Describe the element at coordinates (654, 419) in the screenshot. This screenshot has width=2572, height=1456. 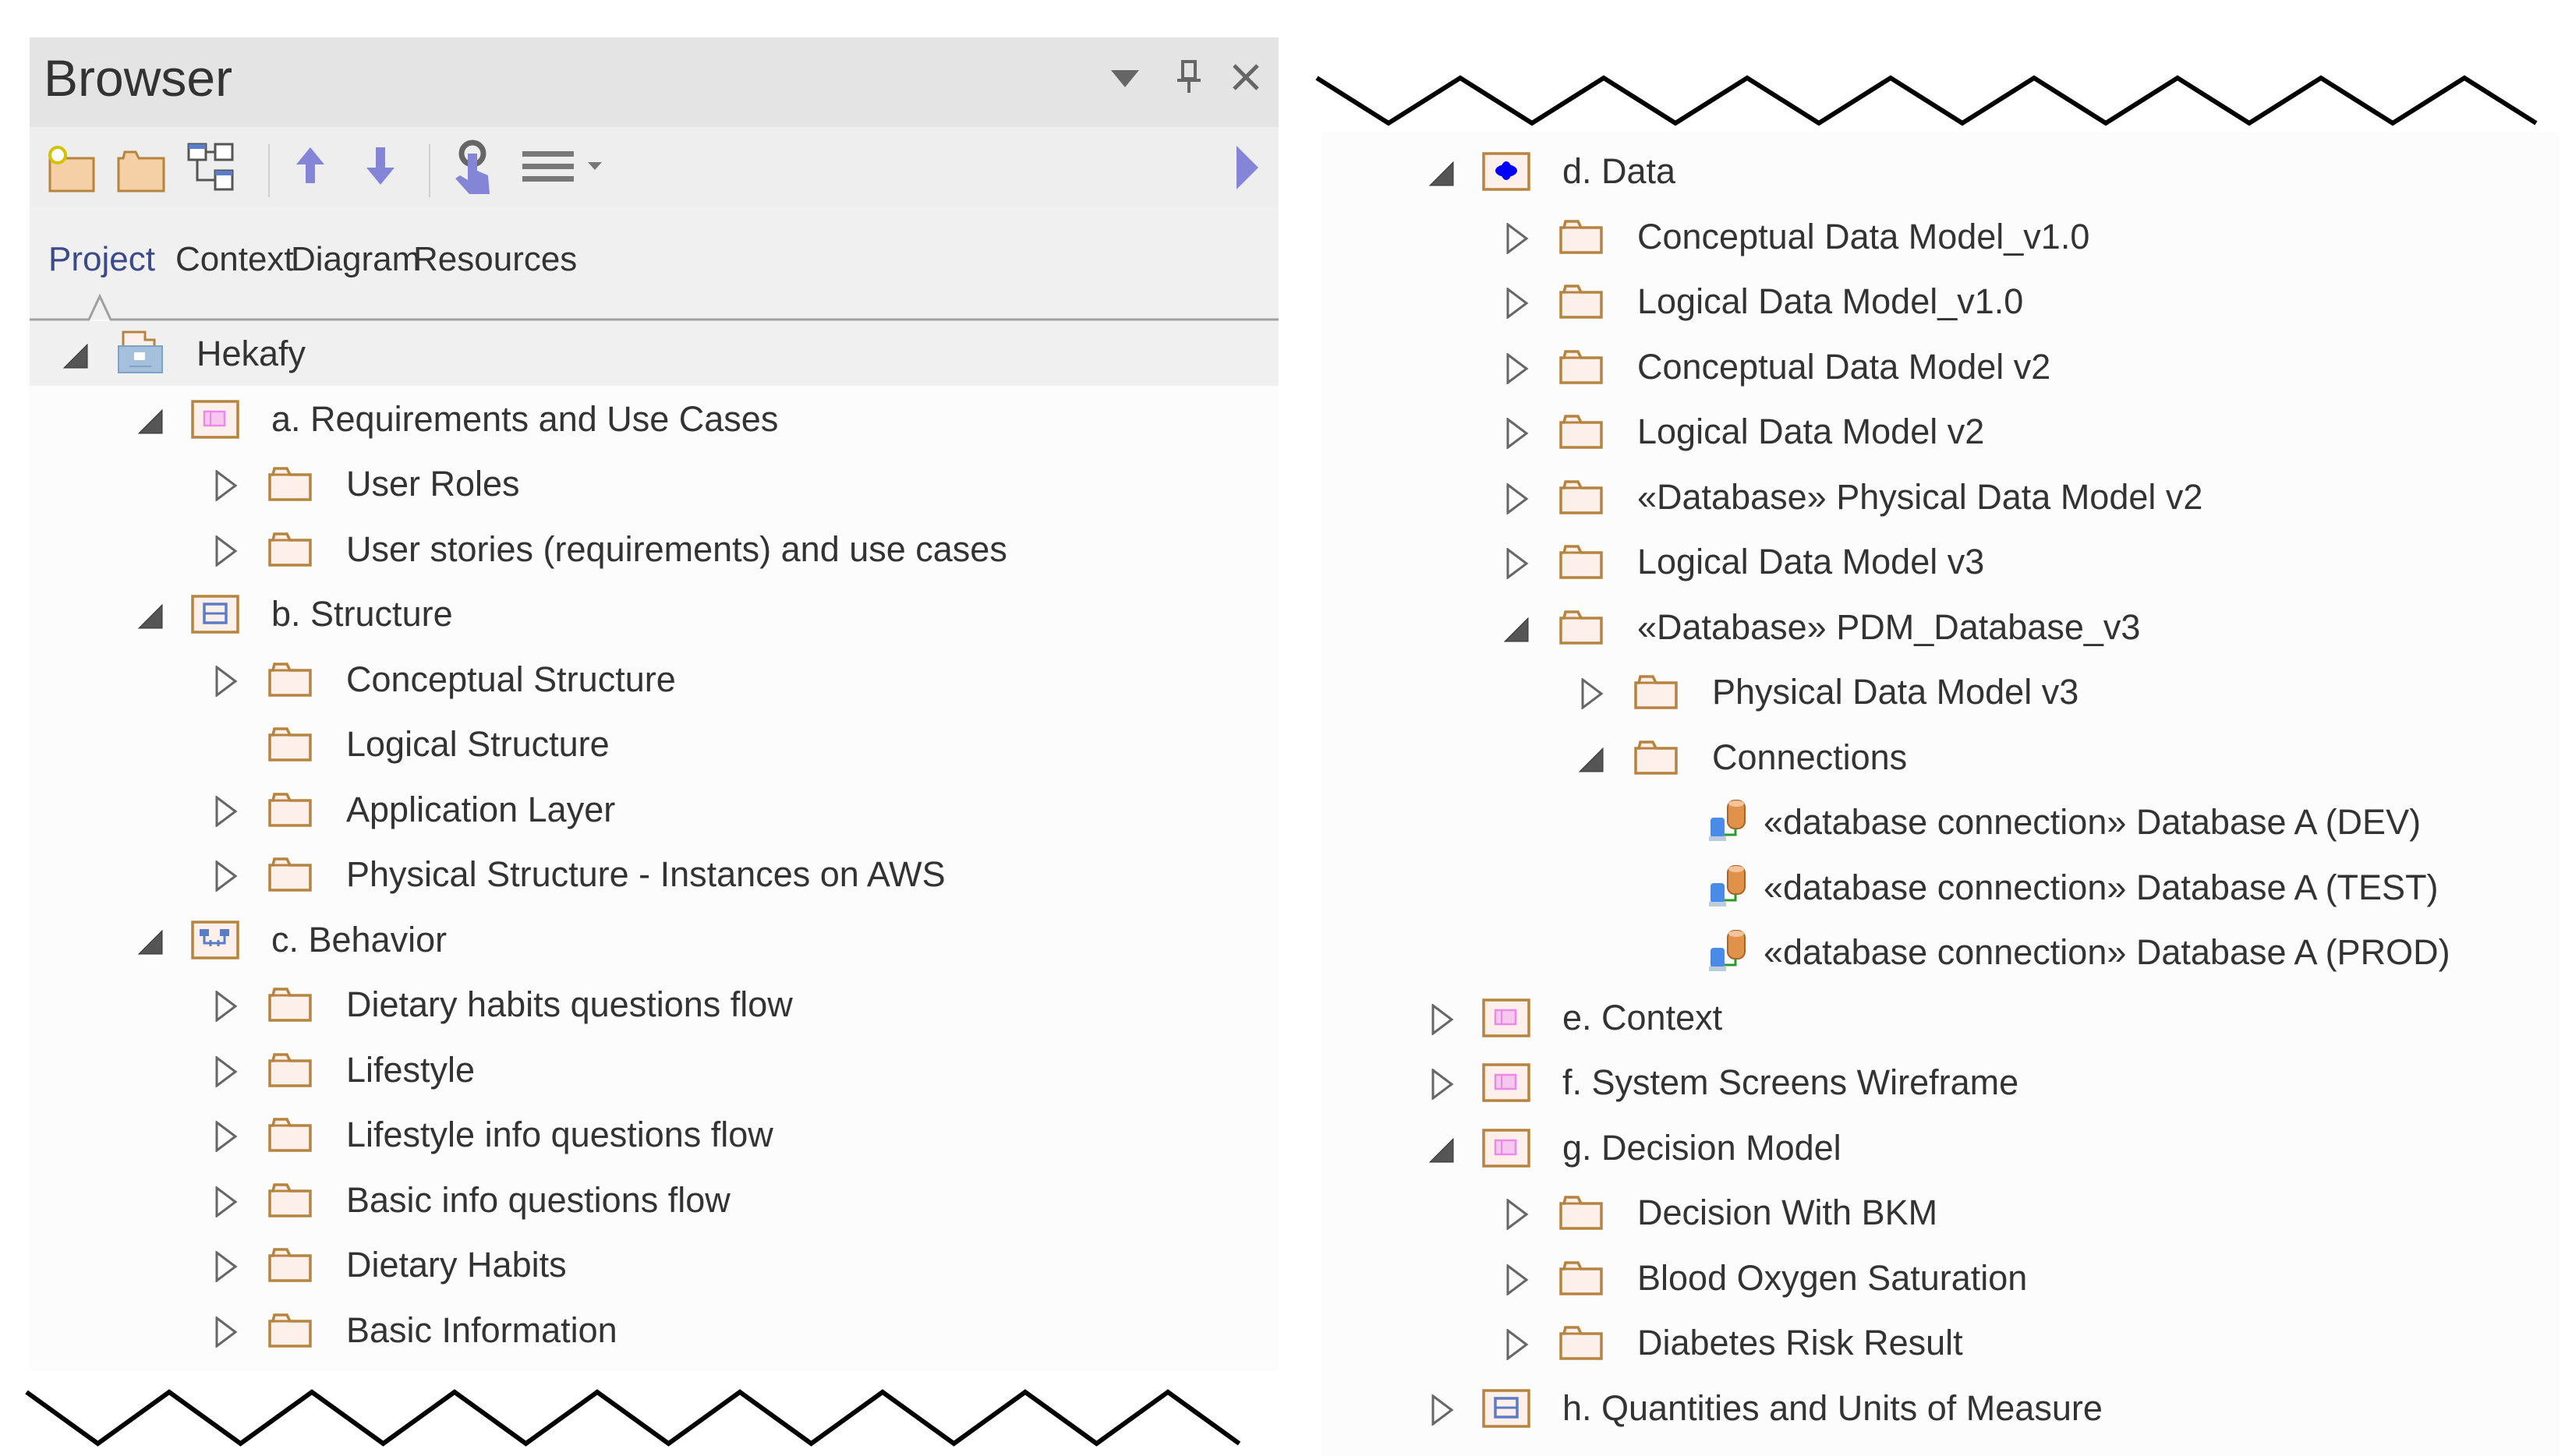
I see `tree-item: a. Requirements and Use Cases` at that location.